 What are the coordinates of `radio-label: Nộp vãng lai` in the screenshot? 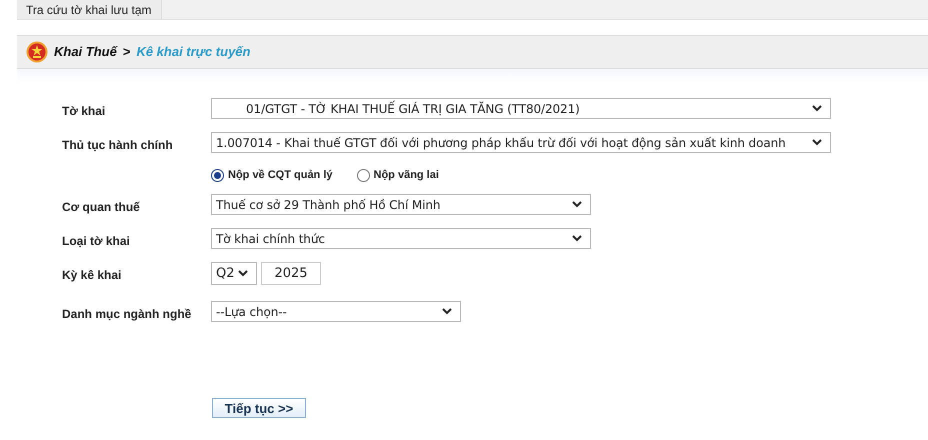 It's located at (406, 175).